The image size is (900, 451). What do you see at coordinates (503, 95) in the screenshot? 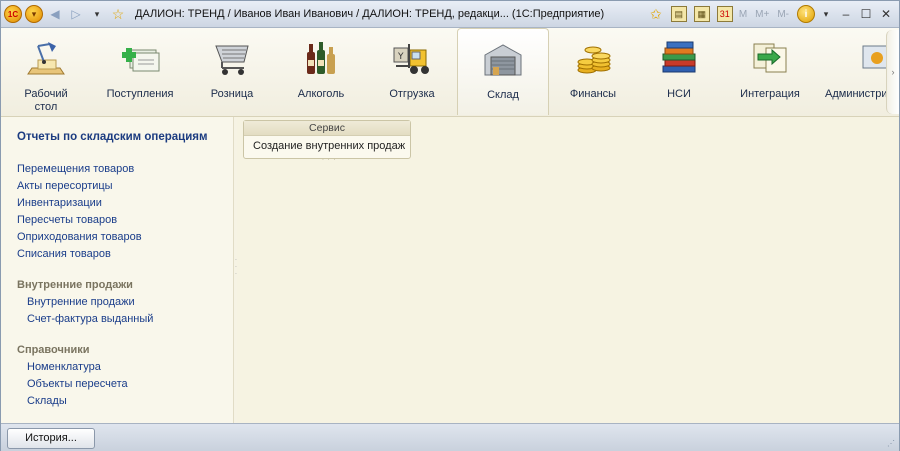
I see `section-label: Склад` at bounding box center [503, 95].